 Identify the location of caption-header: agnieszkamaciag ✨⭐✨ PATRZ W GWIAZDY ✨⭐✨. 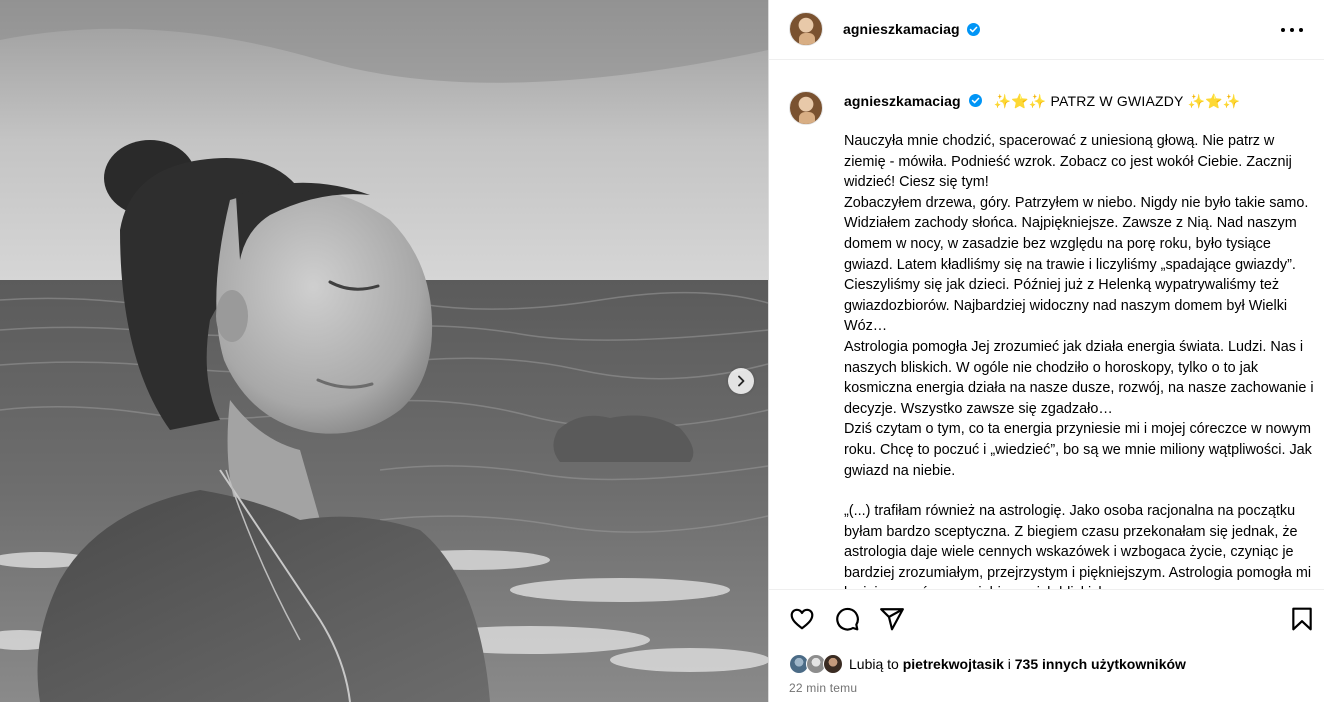
(1042, 101).